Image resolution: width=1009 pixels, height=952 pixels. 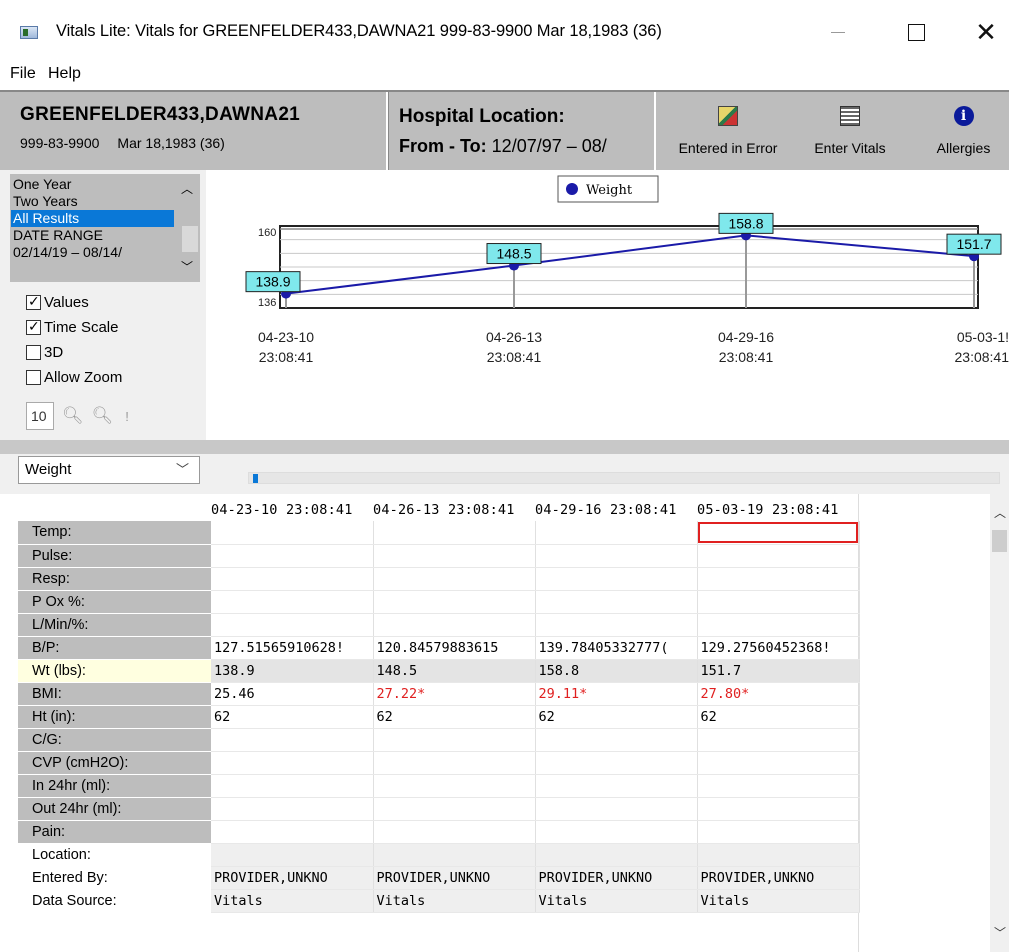 What do you see at coordinates (454, 648) in the screenshot?
I see `grid-cell: 120.84579883615` at bounding box center [454, 648].